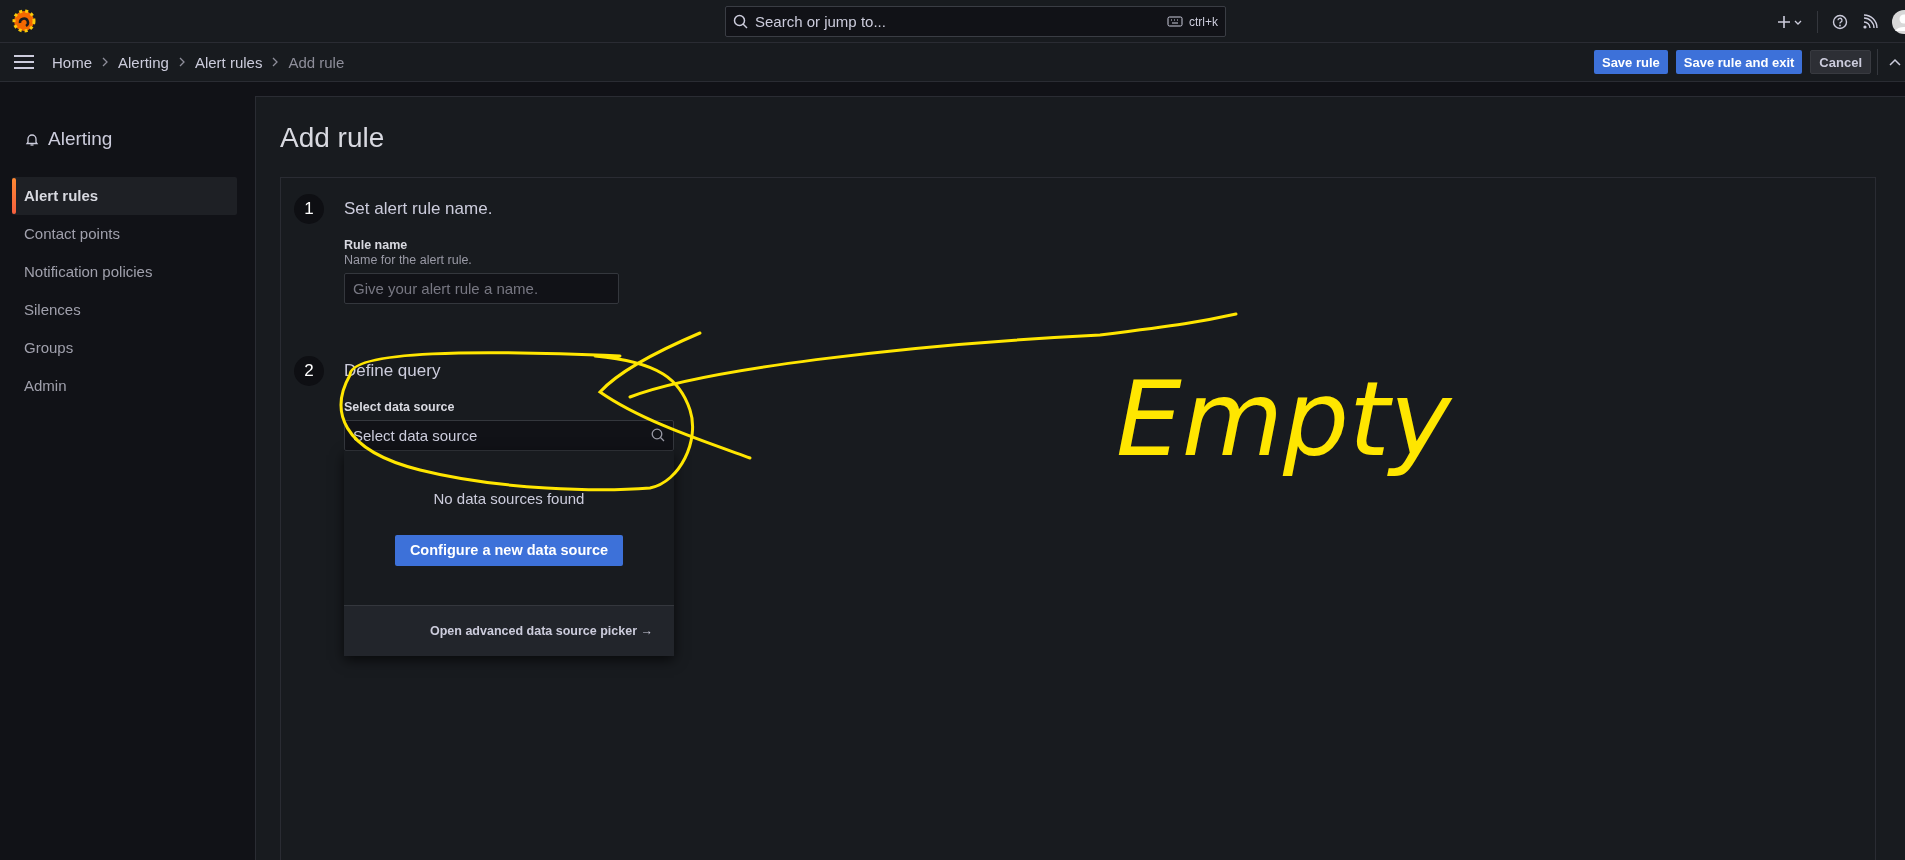 The image size is (1905, 860). I want to click on input-field: Give your alert rule a name., so click(481, 288).